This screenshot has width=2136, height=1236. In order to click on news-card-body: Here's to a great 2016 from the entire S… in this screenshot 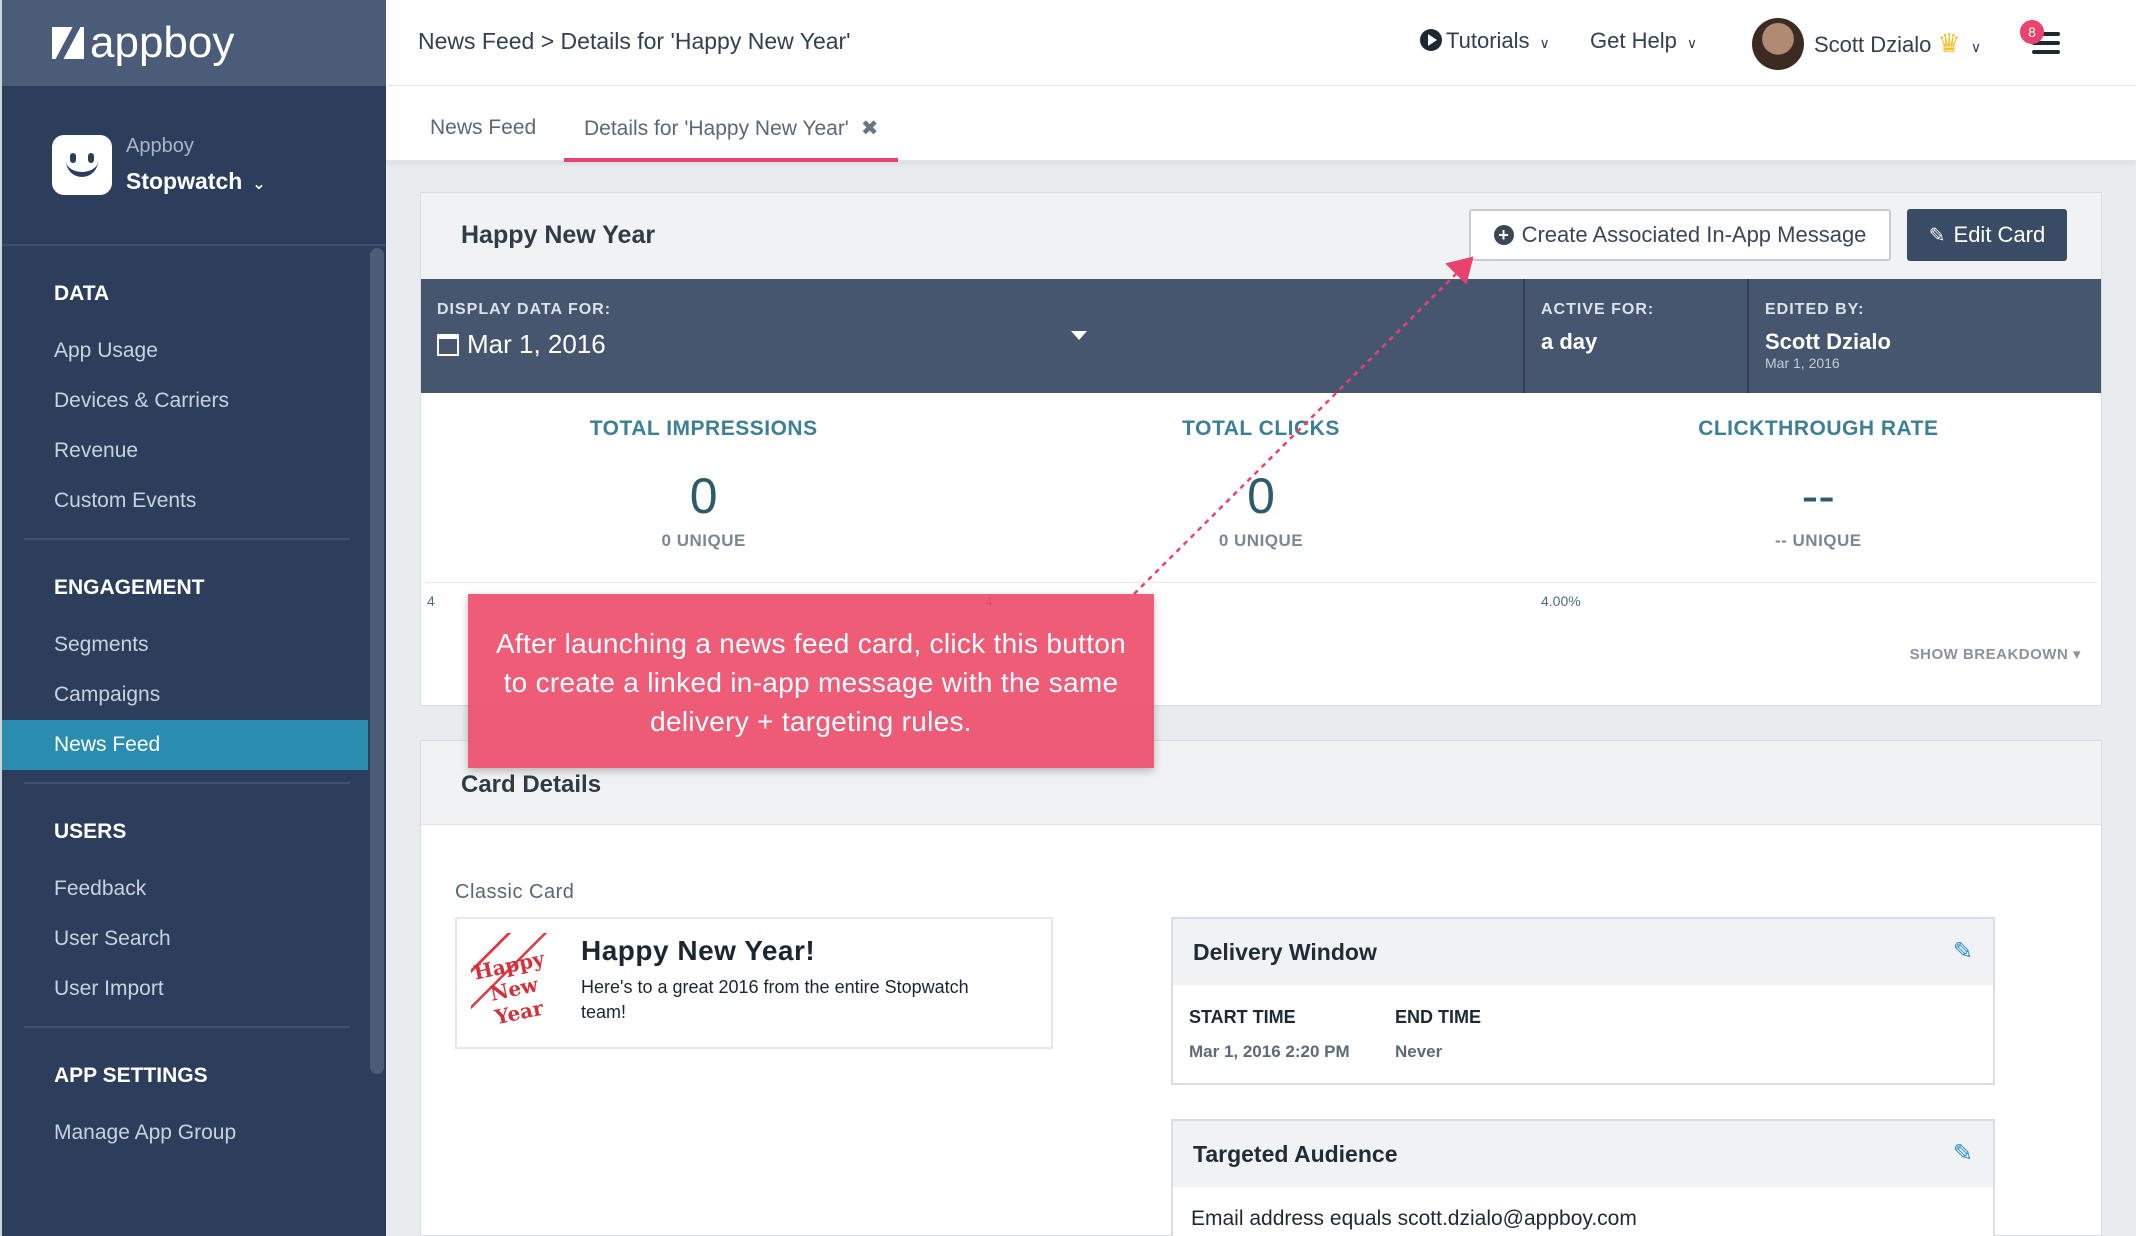, I will do `click(775, 999)`.